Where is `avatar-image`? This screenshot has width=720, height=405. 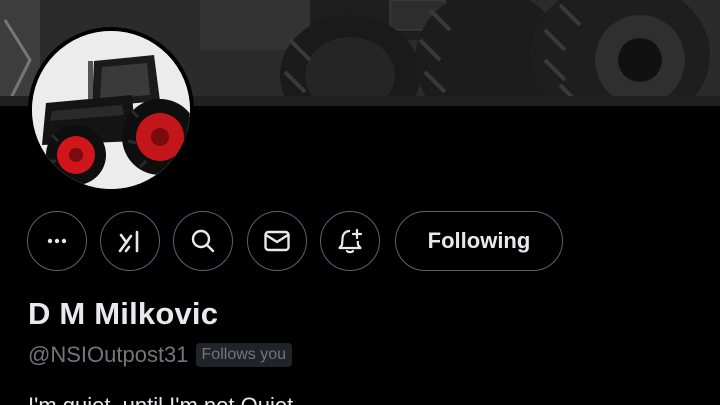
avatar-image is located at coordinates (111, 110).